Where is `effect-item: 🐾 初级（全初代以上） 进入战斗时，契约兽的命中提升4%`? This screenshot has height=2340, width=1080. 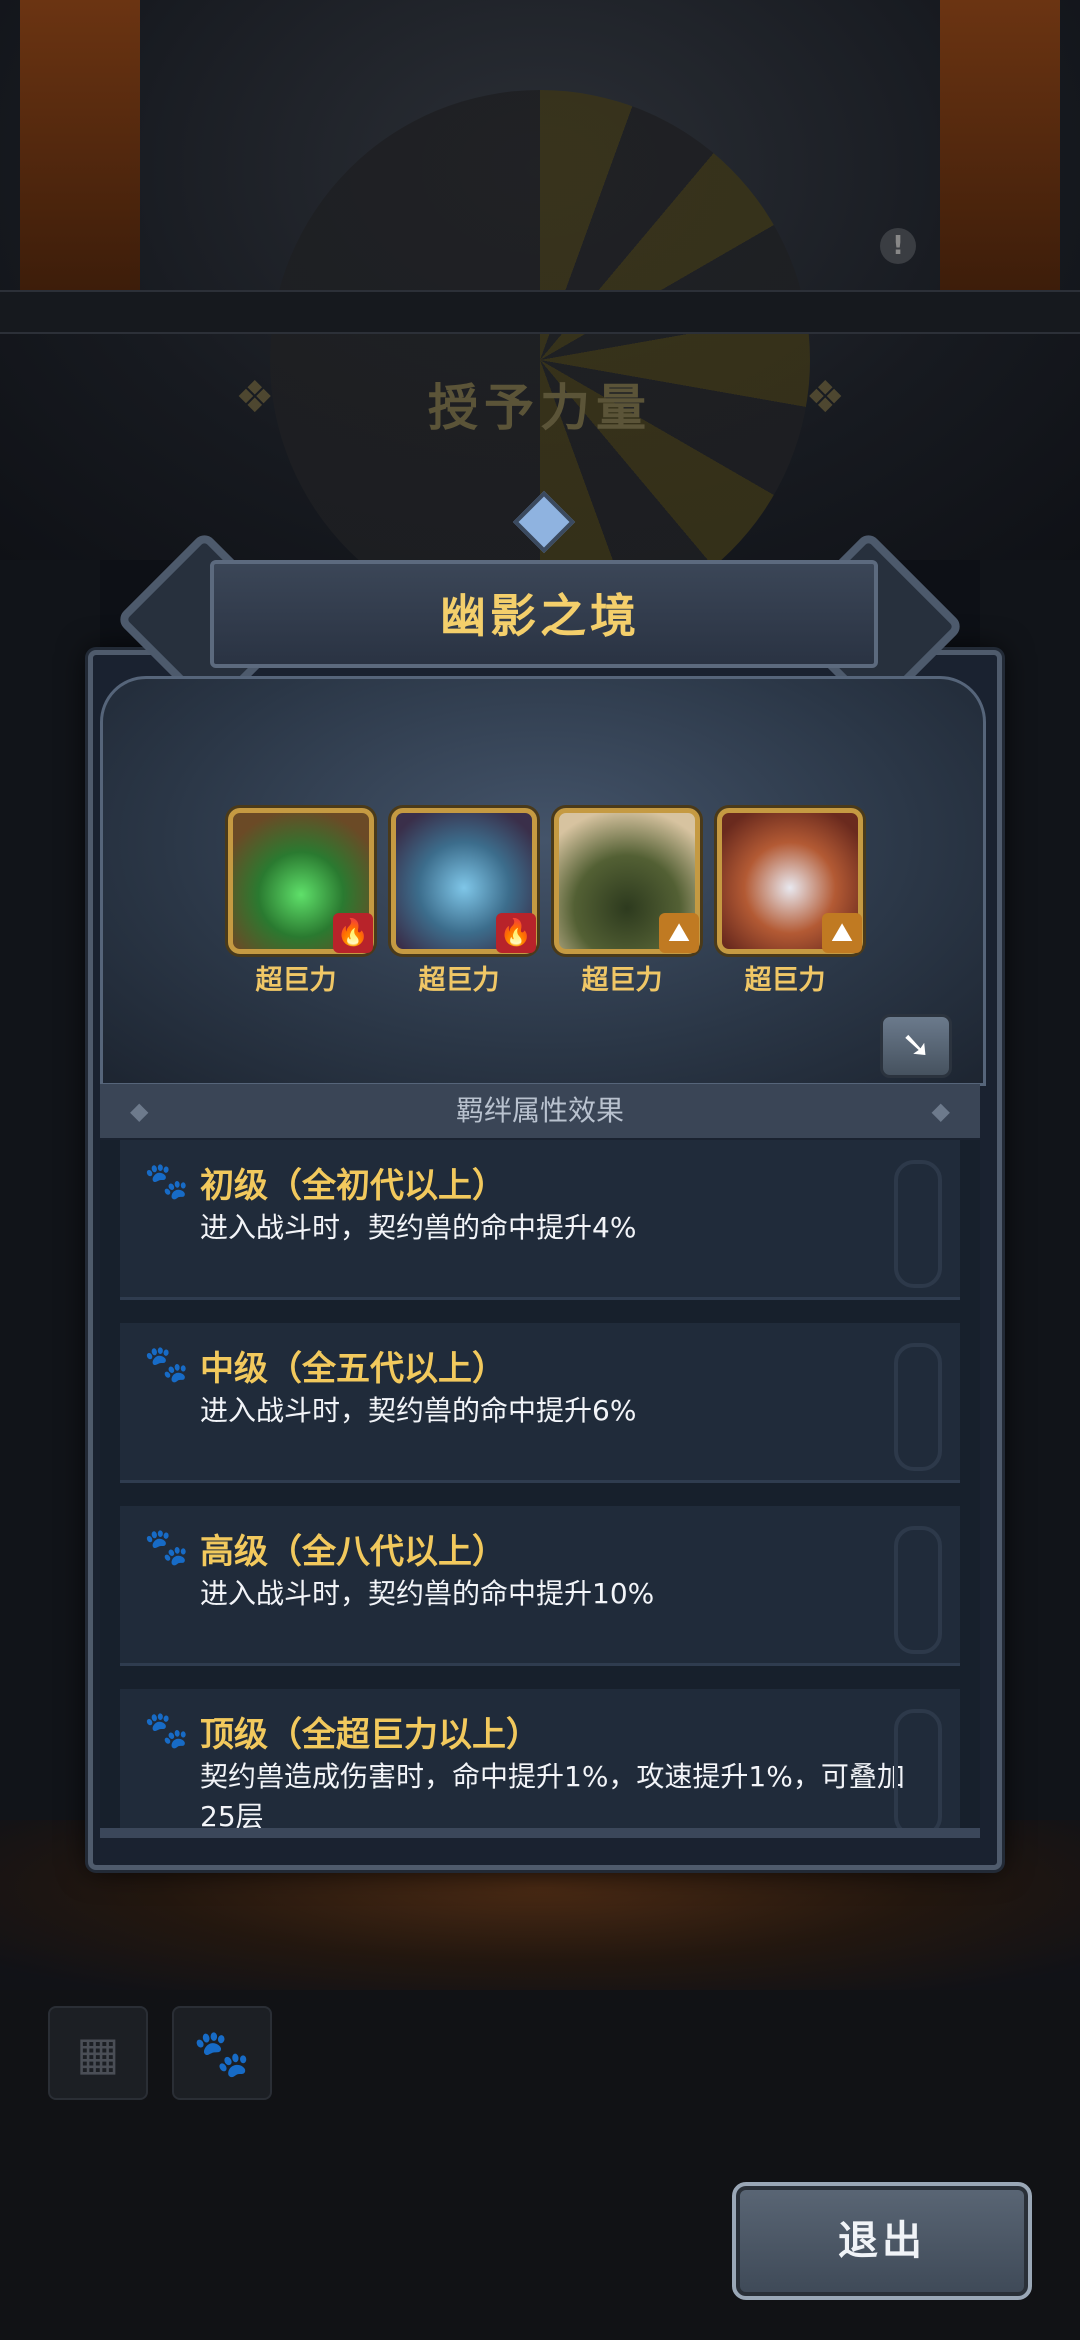
effect-item: 🐾 初级（全初代以上） 进入战斗时，契约兽的命中提升4% is located at coordinates (540, 1220).